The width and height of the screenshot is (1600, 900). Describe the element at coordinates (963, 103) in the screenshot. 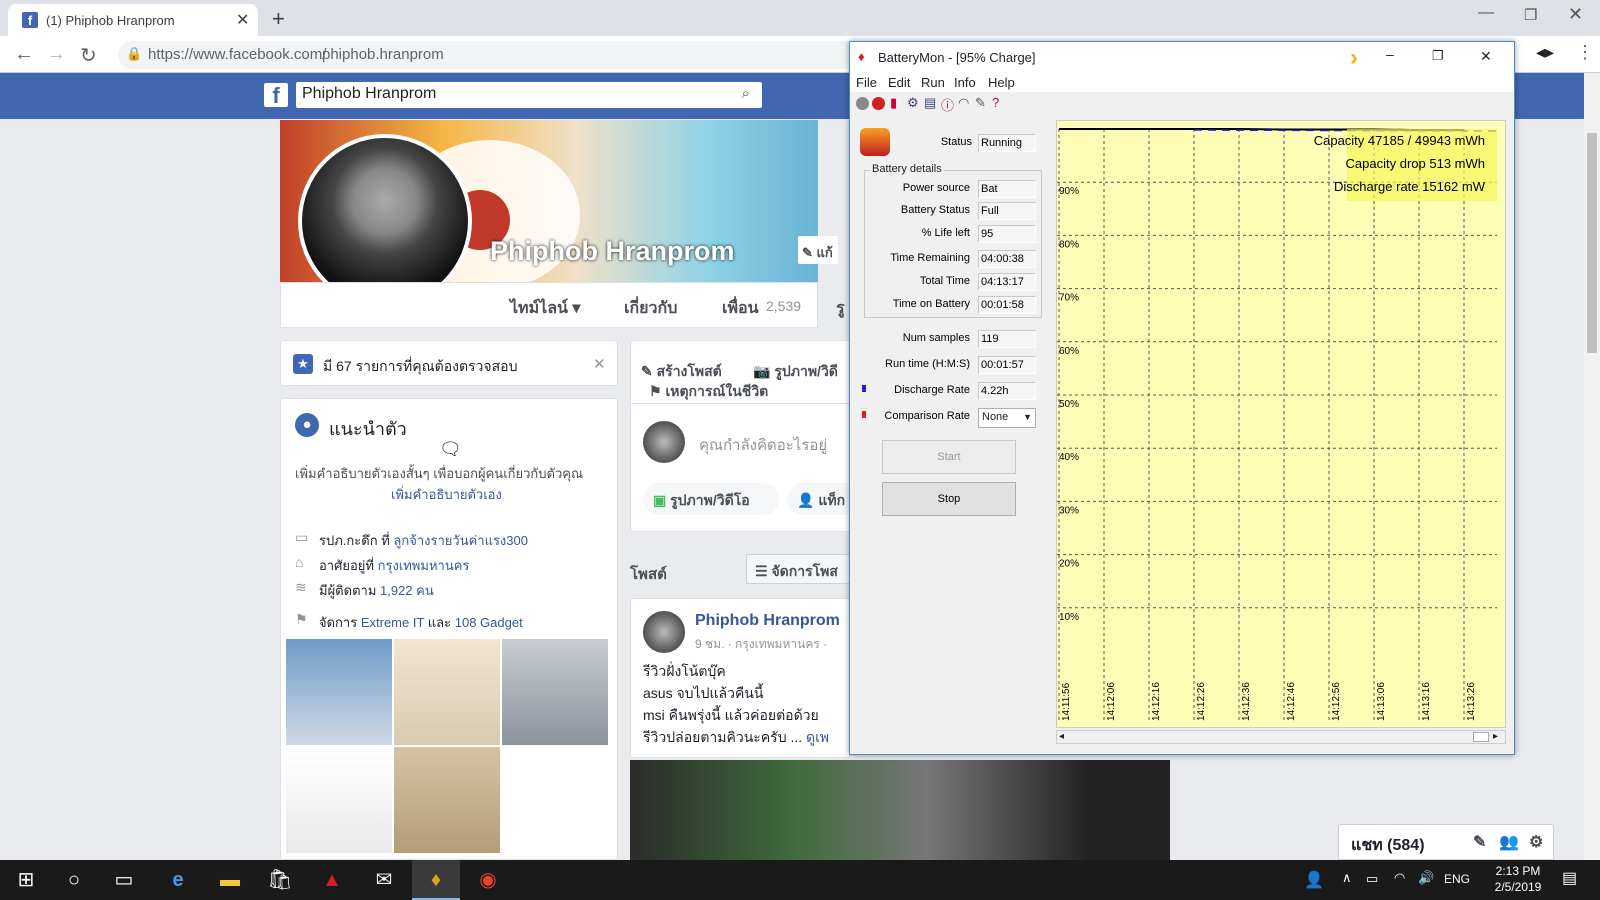

I see `gauge-icon: ◠` at that location.